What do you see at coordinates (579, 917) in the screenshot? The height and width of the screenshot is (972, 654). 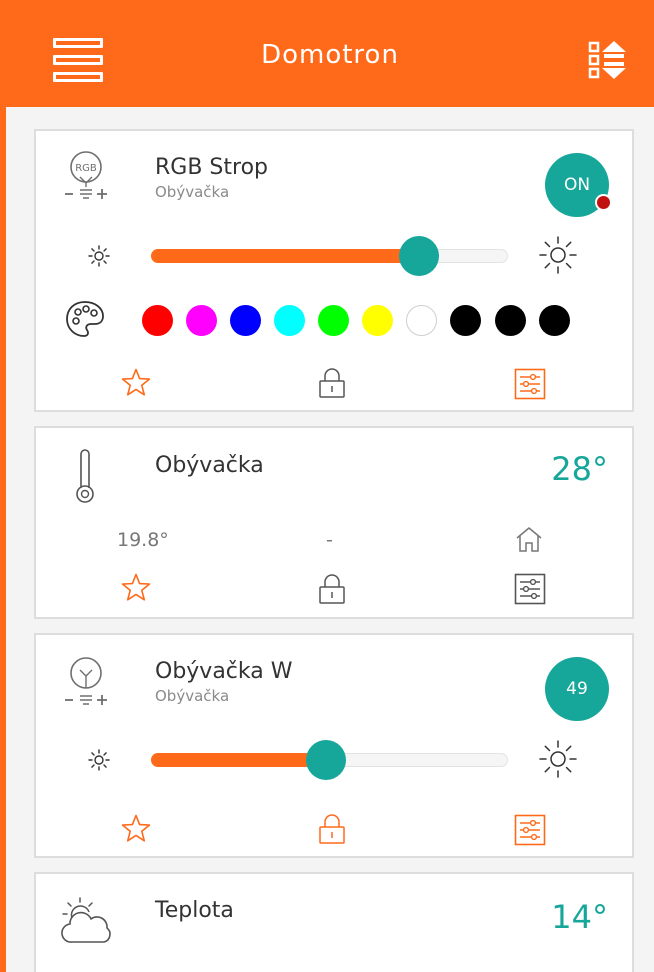 I see `outside-temperature: 14°` at bounding box center [579, 917].